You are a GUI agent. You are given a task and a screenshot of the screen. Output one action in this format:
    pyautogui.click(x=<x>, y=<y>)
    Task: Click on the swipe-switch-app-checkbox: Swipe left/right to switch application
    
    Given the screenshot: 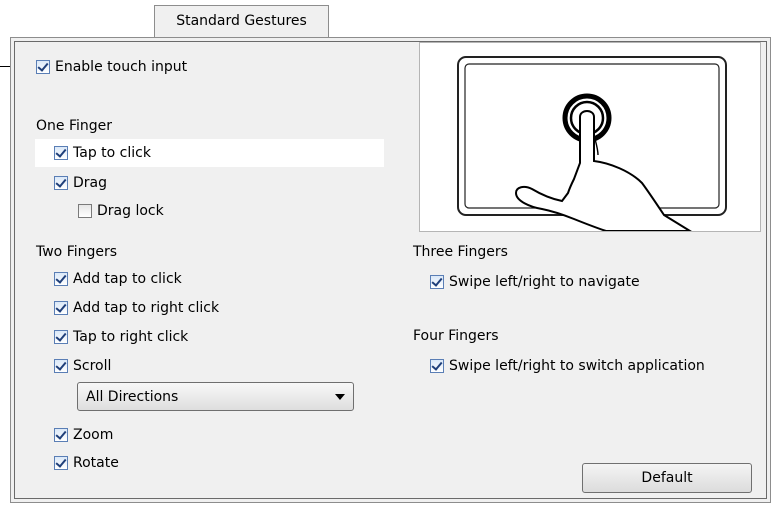 What is the action you would take?
    pyautogui.click(x=567, y=366)
    